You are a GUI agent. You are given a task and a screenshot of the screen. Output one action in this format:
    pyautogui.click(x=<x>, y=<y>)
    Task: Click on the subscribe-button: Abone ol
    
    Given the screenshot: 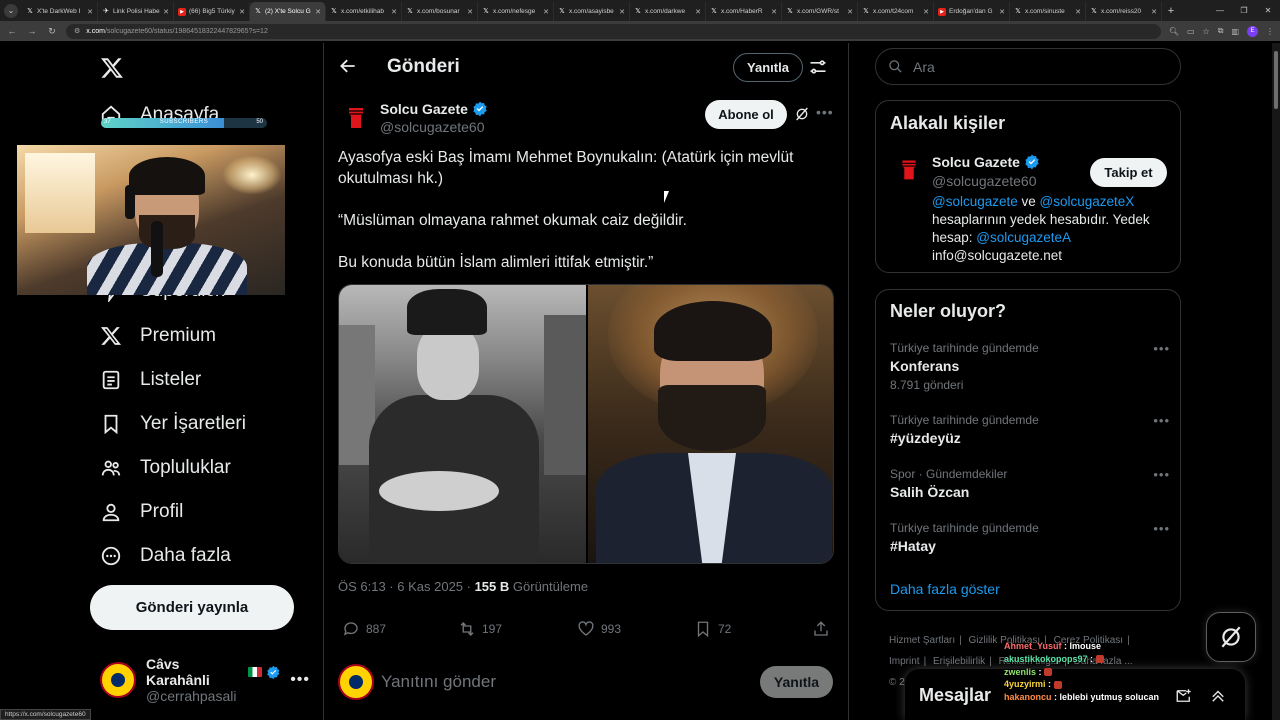 What is the action you would take?
    pyautogui.click(x=746, y=114)
    